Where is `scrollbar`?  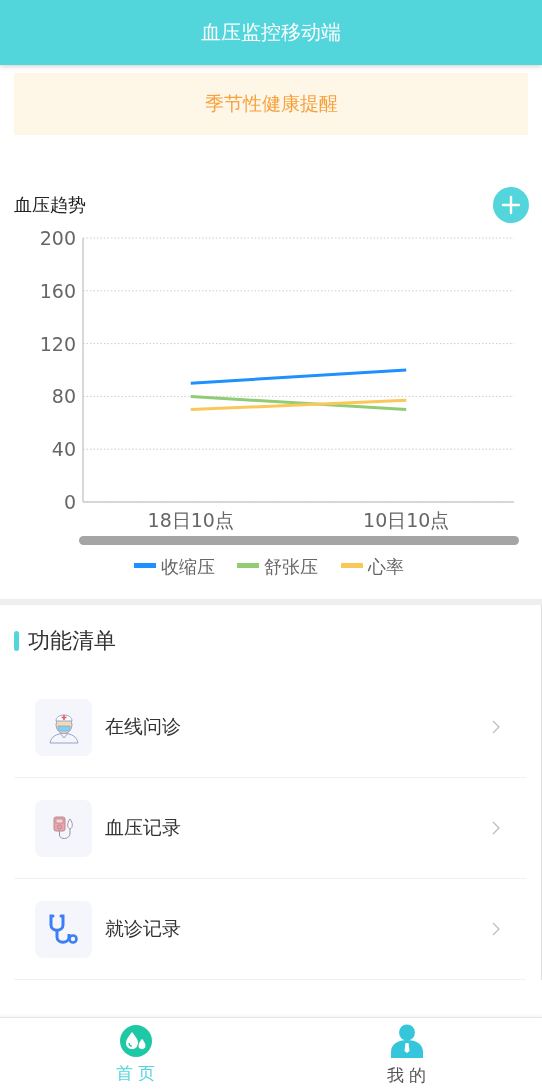
scrollbar is located at coordinates (299, 540).